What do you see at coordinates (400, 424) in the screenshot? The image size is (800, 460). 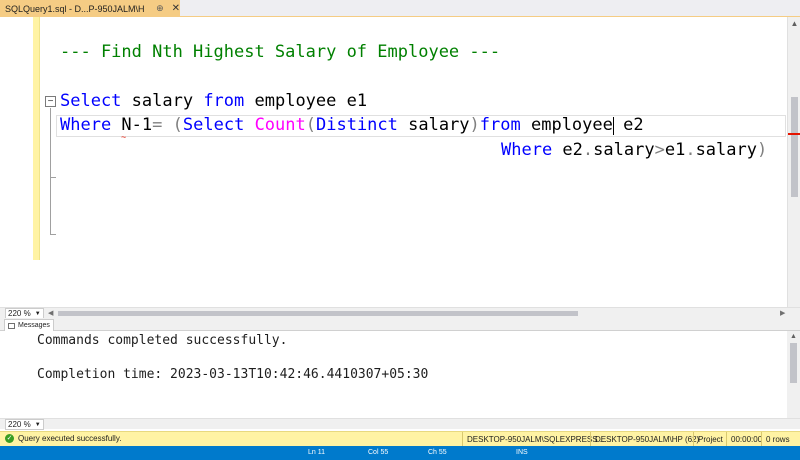 I see `messages-horizontal-scrollbar: 220 % ▼` at bounding box center [400, 424].